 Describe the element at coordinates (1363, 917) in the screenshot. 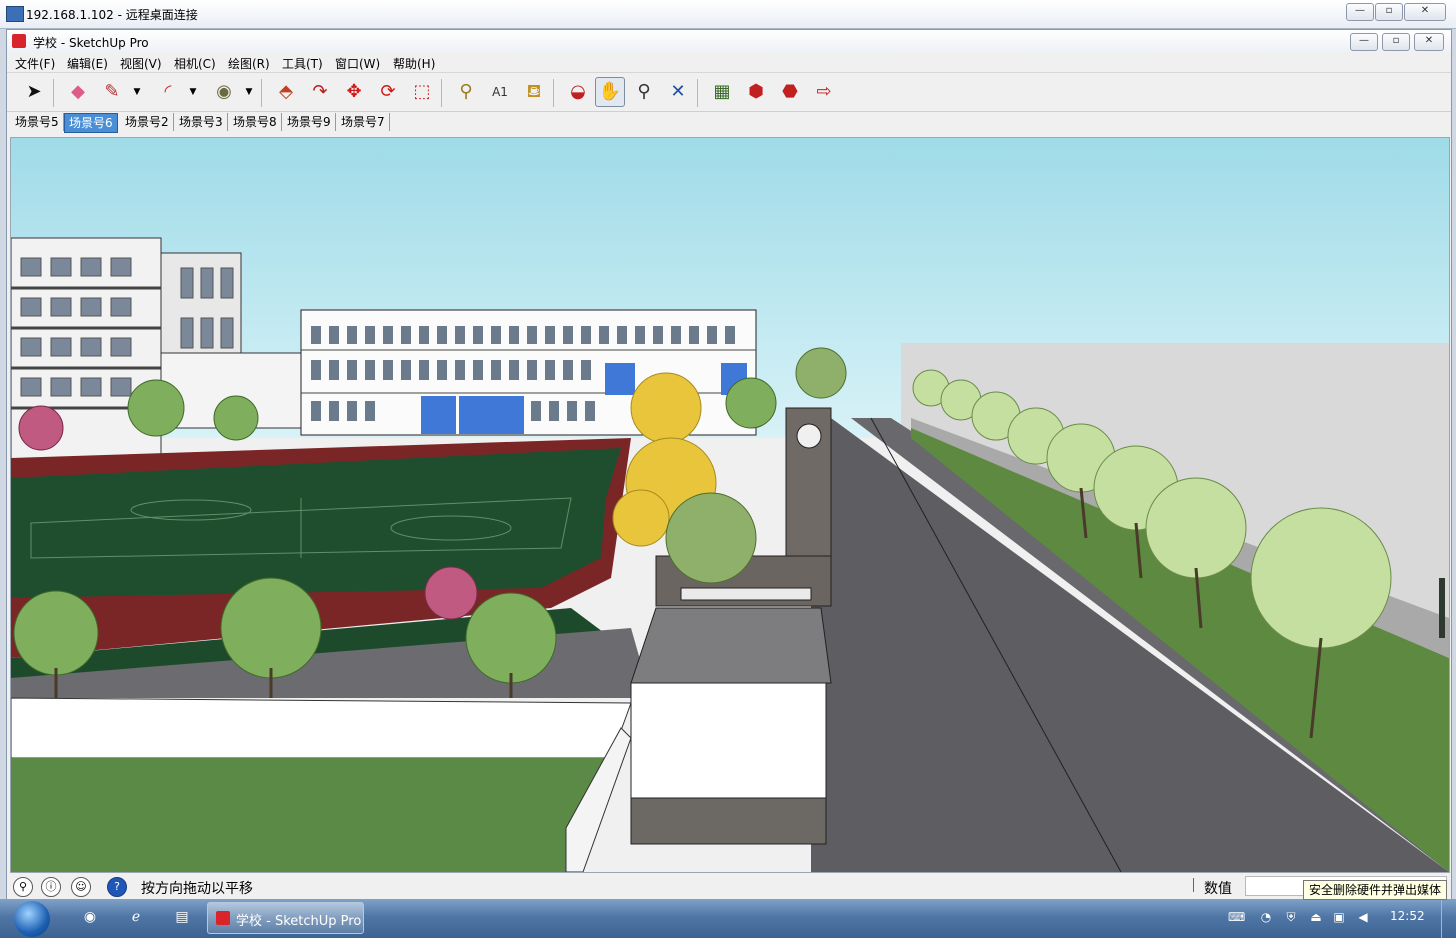

I see `volume-icon: ◀` at that location.